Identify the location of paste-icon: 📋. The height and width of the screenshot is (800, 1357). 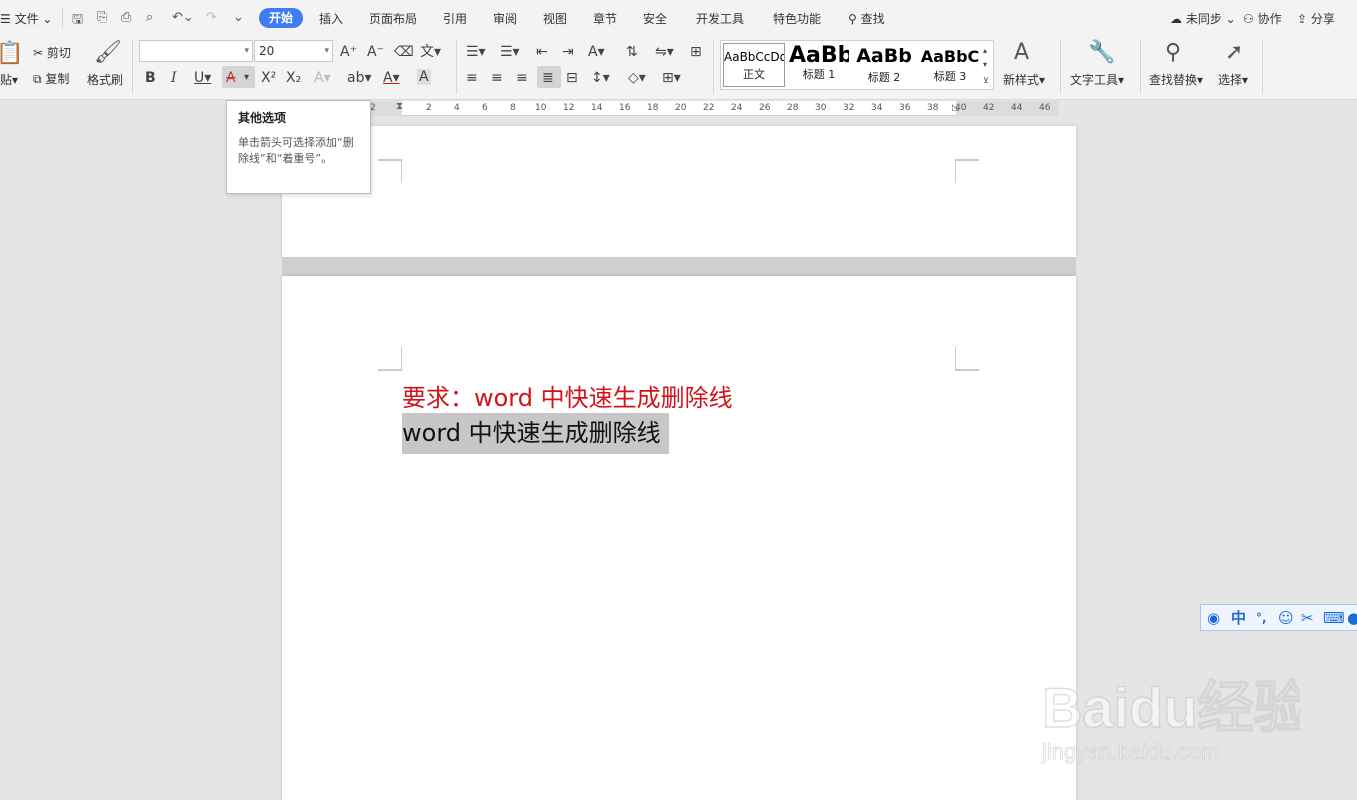
(11, 54).